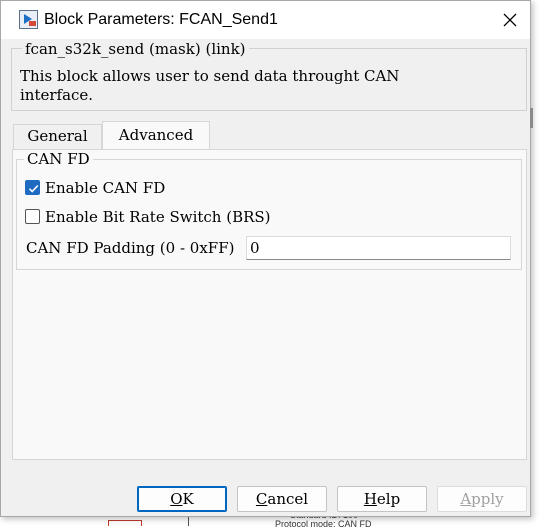  What do you see at coordinates (32, 216) in the screenshot?
I see `checkbox-unchecked-icon` at bounding box center [32, 216].